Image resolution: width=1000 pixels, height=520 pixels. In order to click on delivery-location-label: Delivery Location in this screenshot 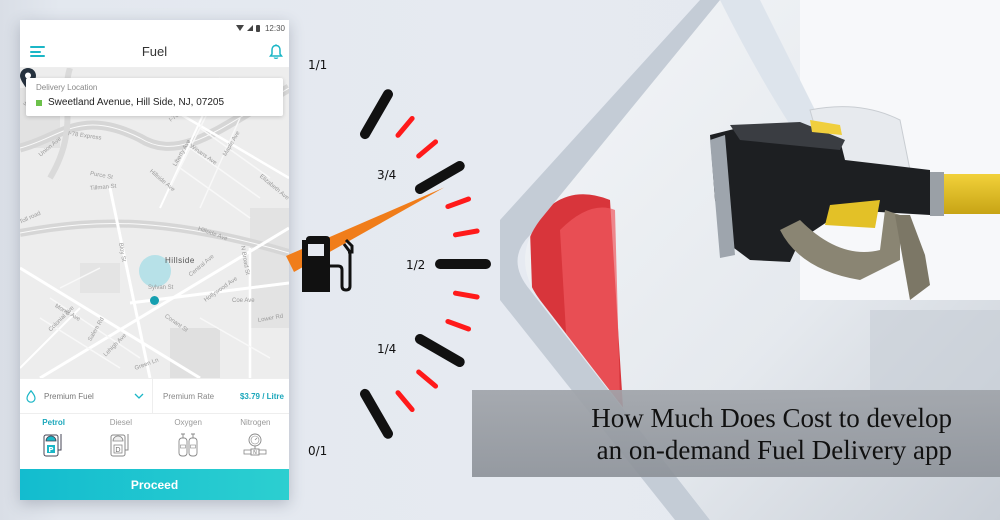, I will do `click(67, 87)`.